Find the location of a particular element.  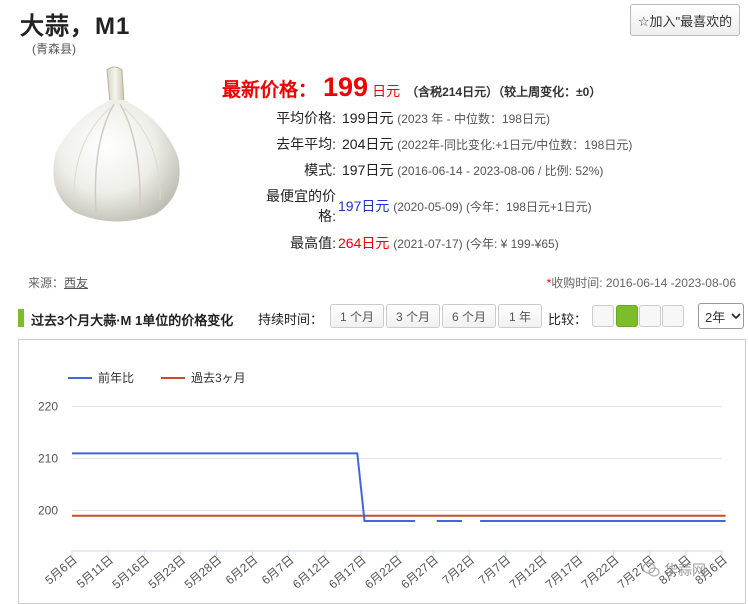

latest-price-label: 最新价格： is located at coordinates (270, 90).